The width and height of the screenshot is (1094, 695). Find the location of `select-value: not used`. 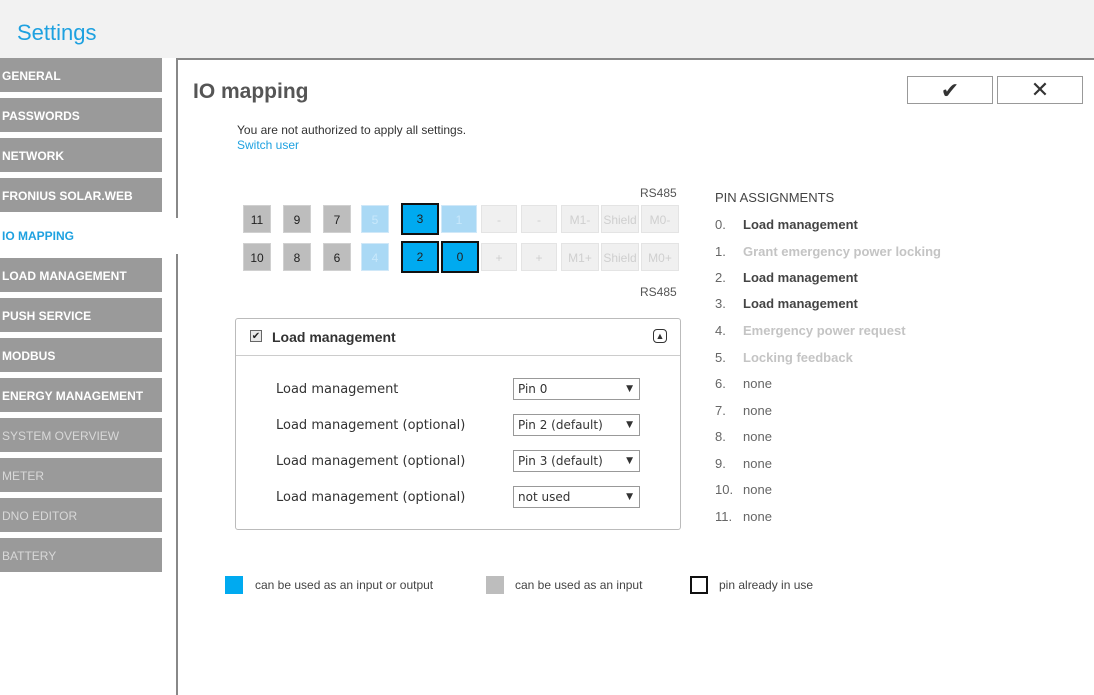

select-value: not used is located at coordinates (544, 497).